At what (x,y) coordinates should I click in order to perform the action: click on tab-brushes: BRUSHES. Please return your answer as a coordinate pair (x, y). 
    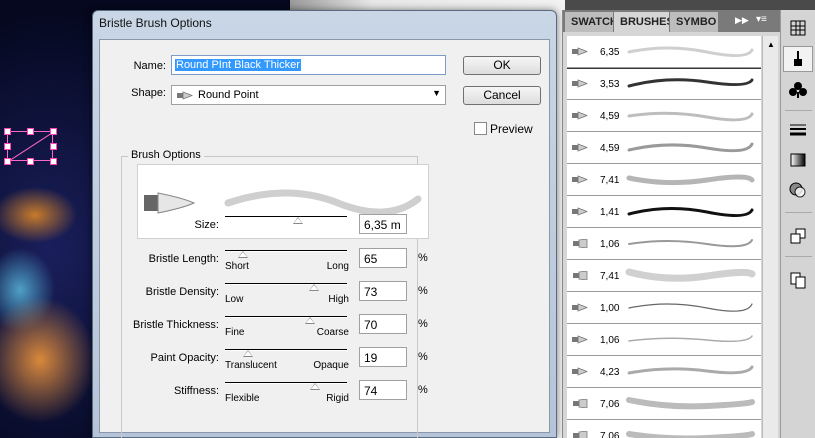
    Looking at the image, I should click on (641, 22).